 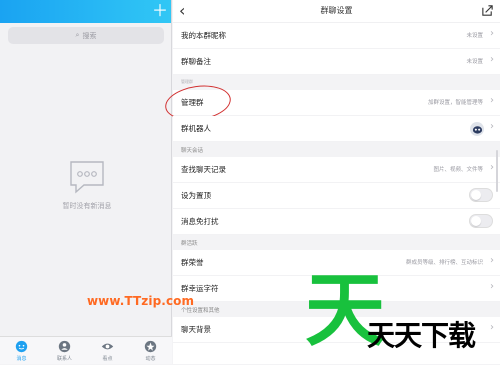 I want to click on nav-watch: 看点, so click(x=108, y=351).